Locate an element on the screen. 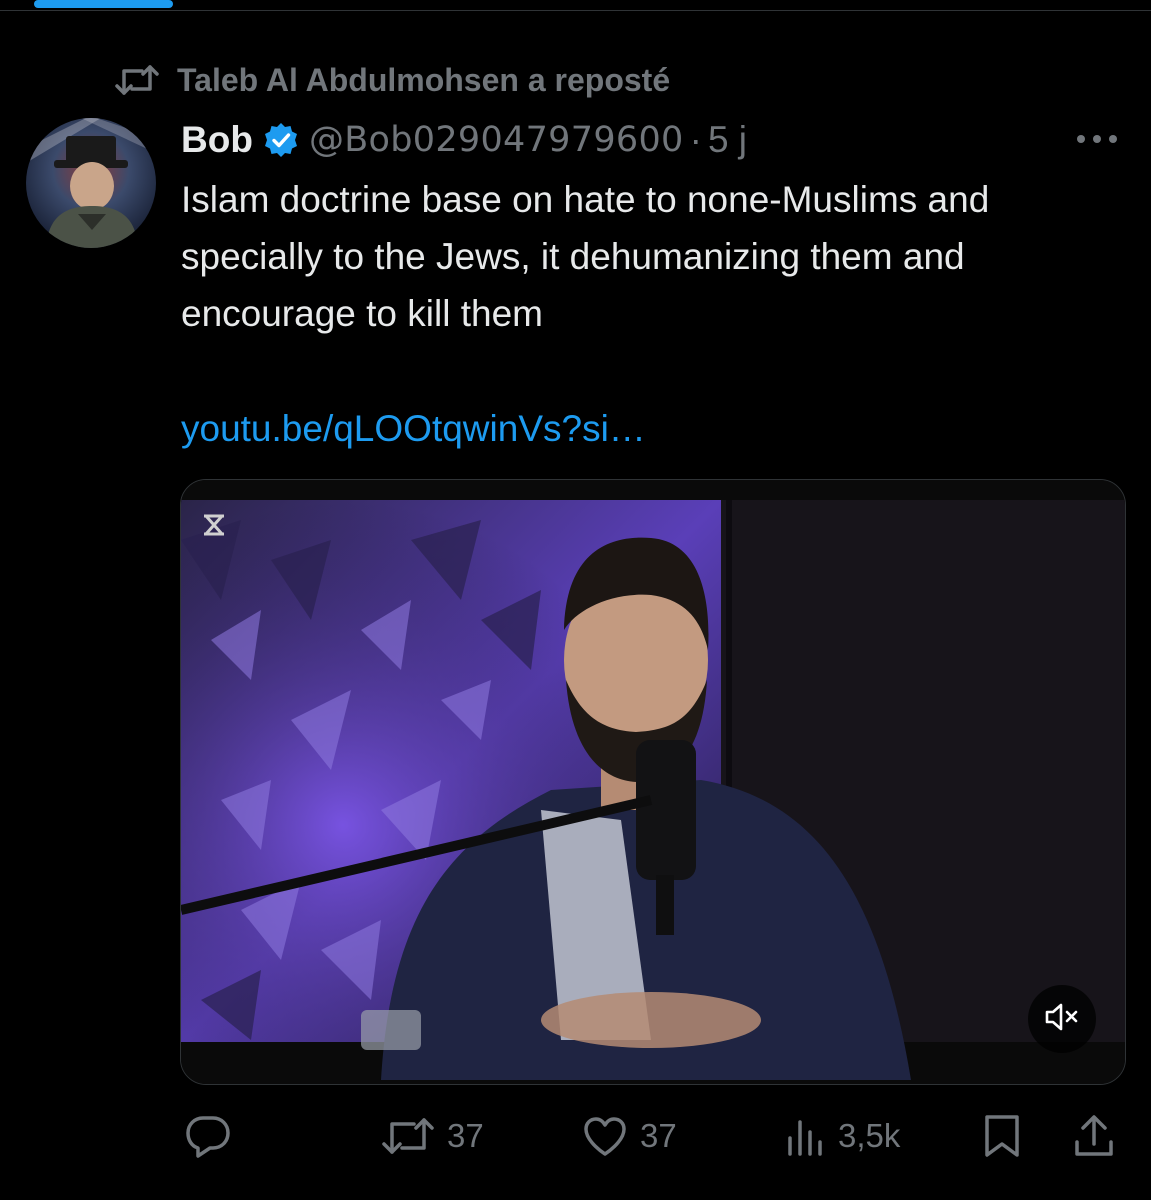  reply-icon is located at coordinates (208, 1136).